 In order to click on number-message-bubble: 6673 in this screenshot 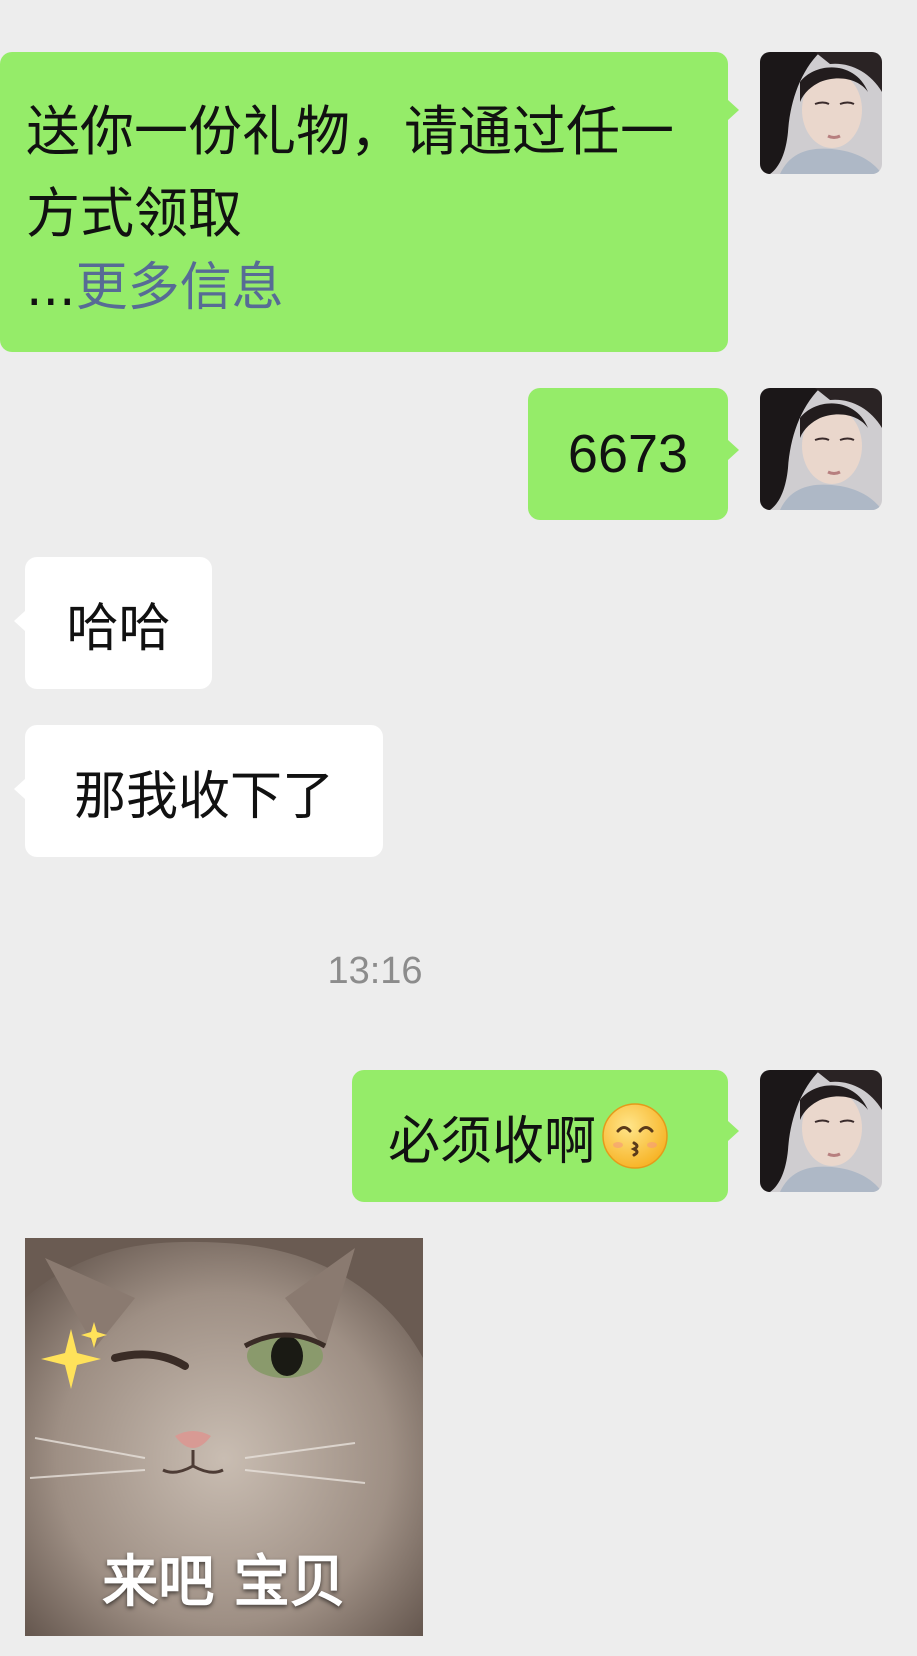, I will do `click(628, 454)`.